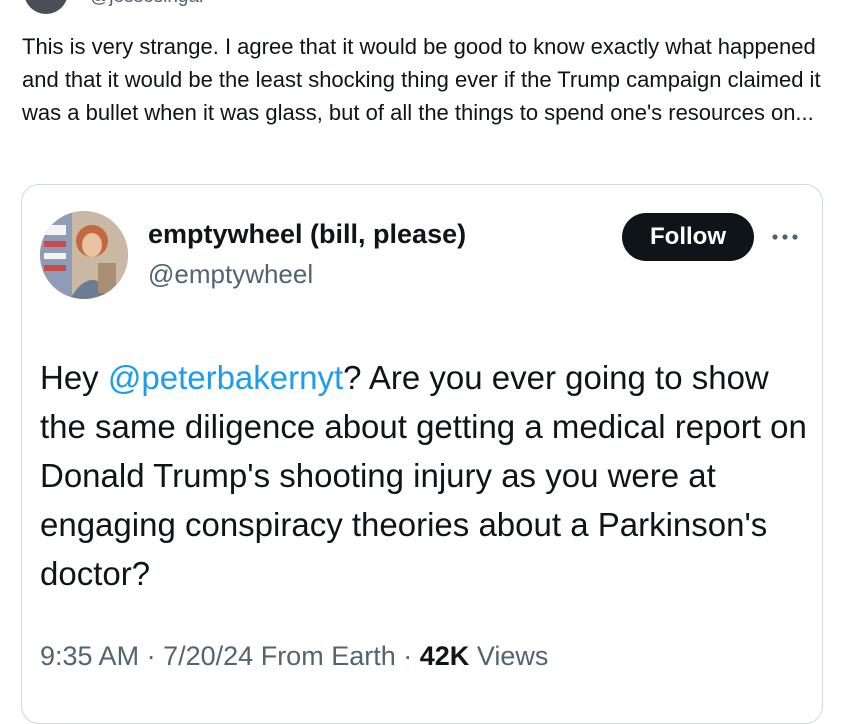  I want to click on tweet-metadata: 9:35 AM · 7/20/24 From Earth · 42K Views, so click(294, 656).